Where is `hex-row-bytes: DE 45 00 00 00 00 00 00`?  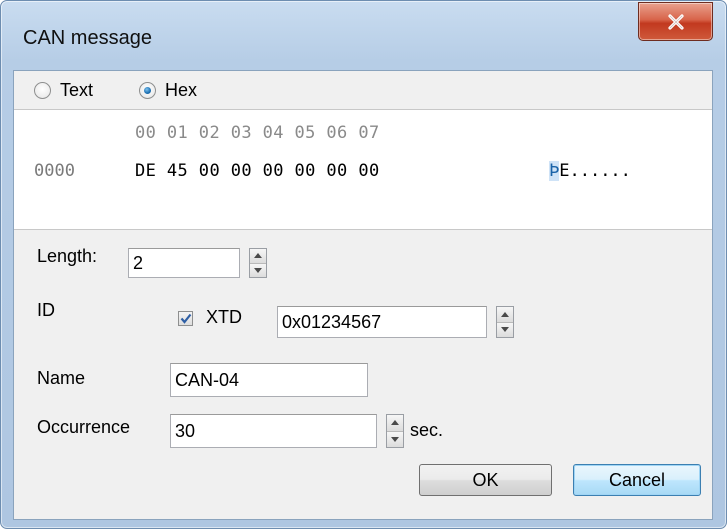
hex-row-bytes: DE 45 00 00 00 00 00 00 is located at coordinates (257, 171).